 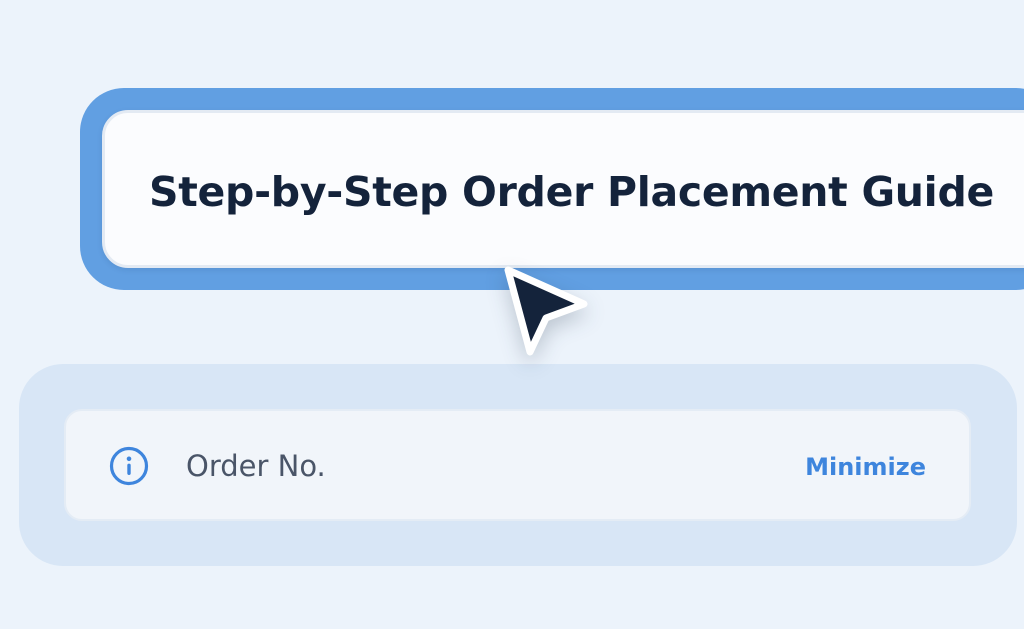 What do you see at coordinates (129, 466) in the screenshot?
I see `info-icon` at bounding box center [129, 466].